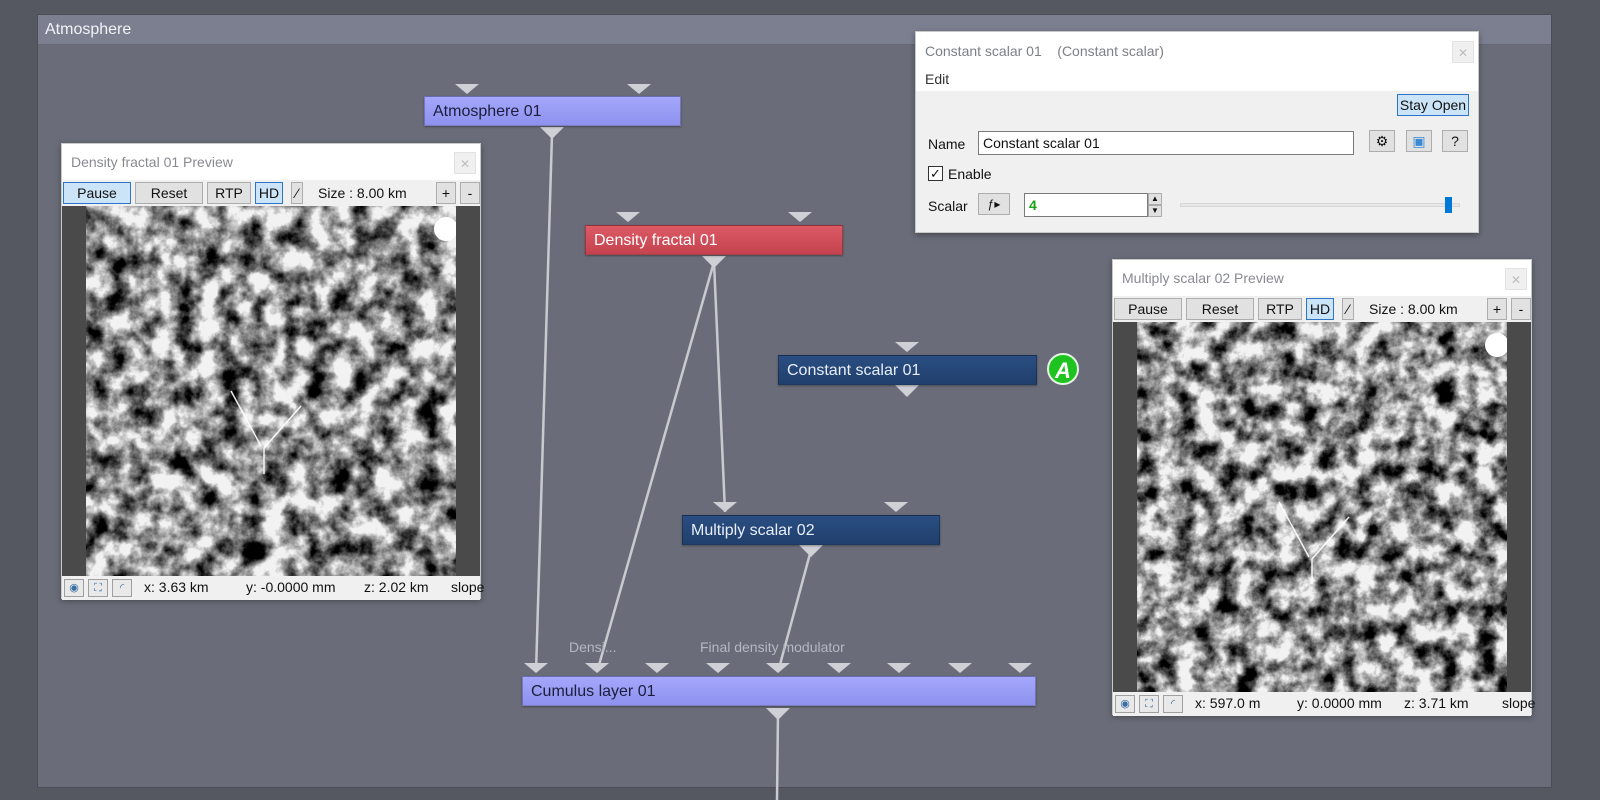 The image size is (1600, 800). I want to click on z-readout: z: 2.02 km, so click(396, 587).